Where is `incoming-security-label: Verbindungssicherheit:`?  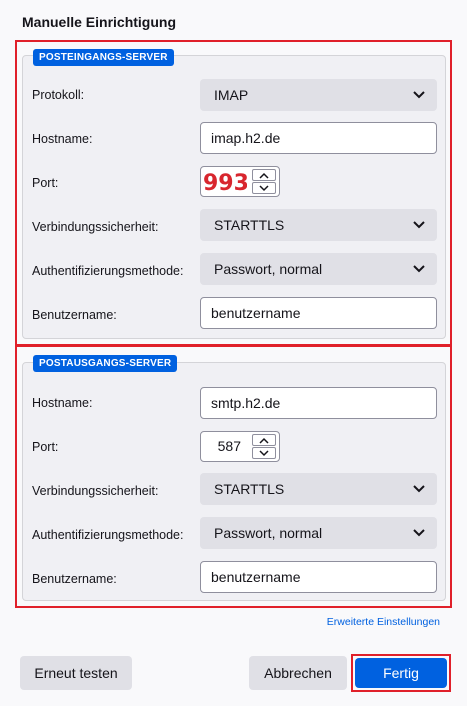
incoming-security-label: Verbindungssicherheit: is located at coordinates (95, 227).